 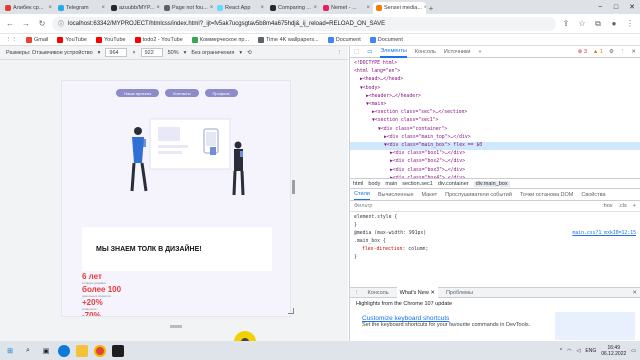 I want to click on ide-icon, so click(x=118, y=350).